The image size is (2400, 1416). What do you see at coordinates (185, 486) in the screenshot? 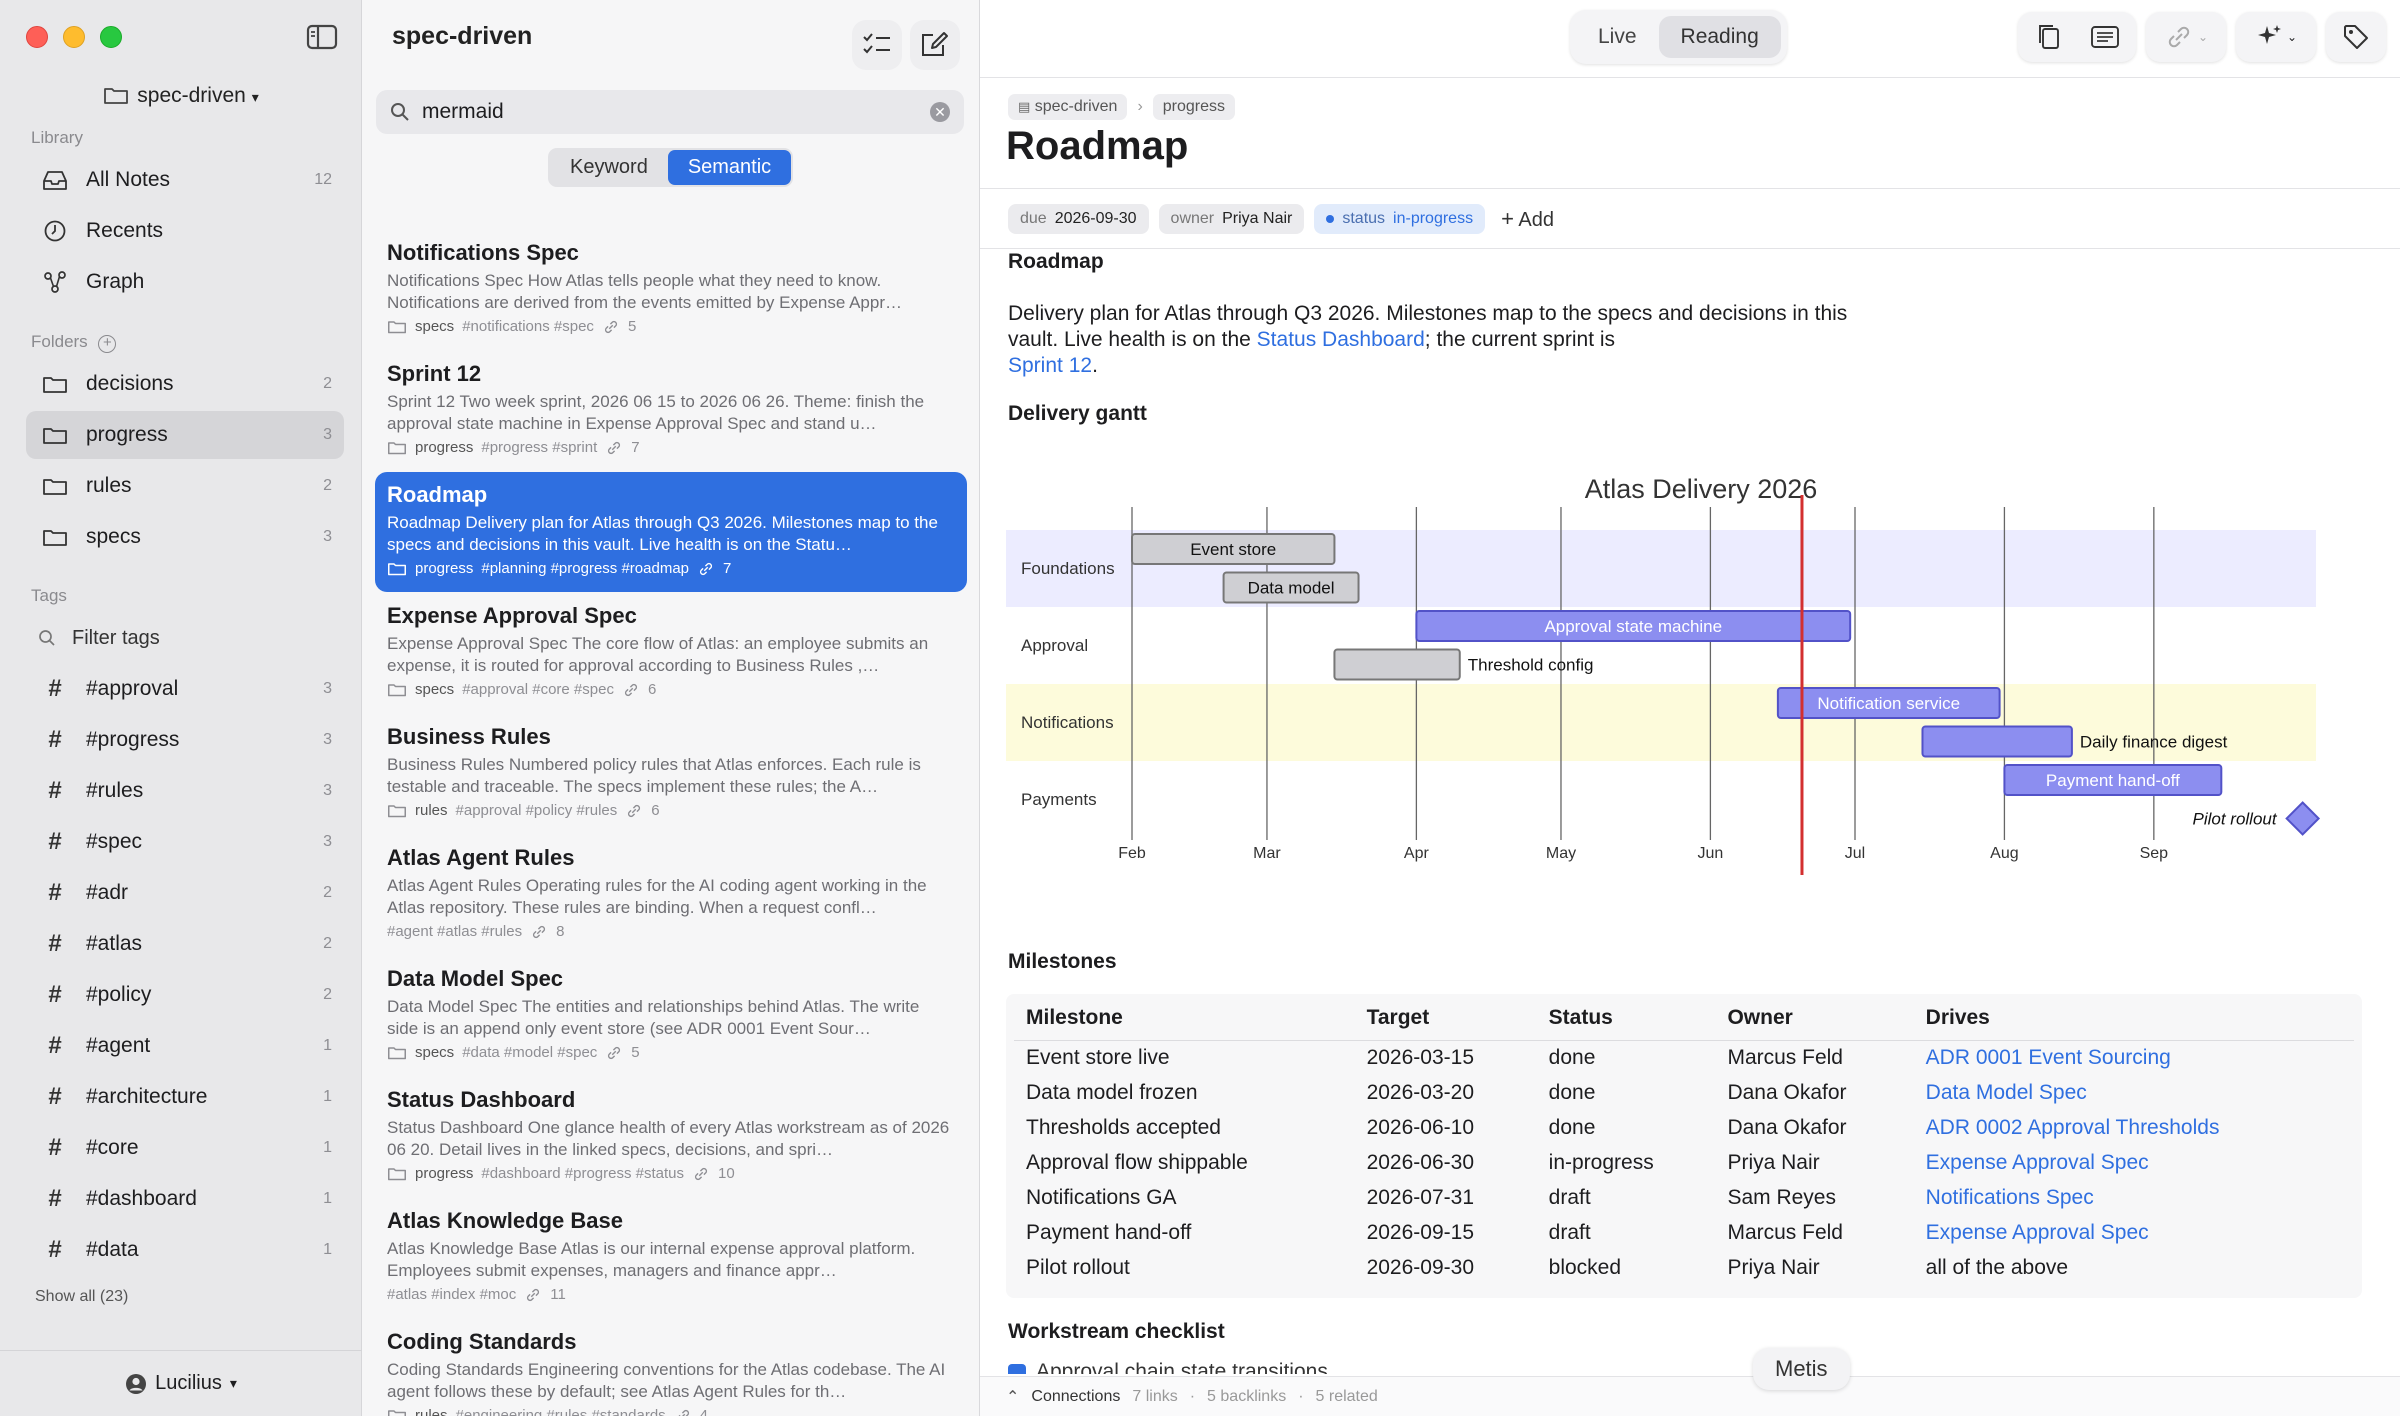
I see `sidebar-folder-rules: rules 2` at bounding box center [185, 486].